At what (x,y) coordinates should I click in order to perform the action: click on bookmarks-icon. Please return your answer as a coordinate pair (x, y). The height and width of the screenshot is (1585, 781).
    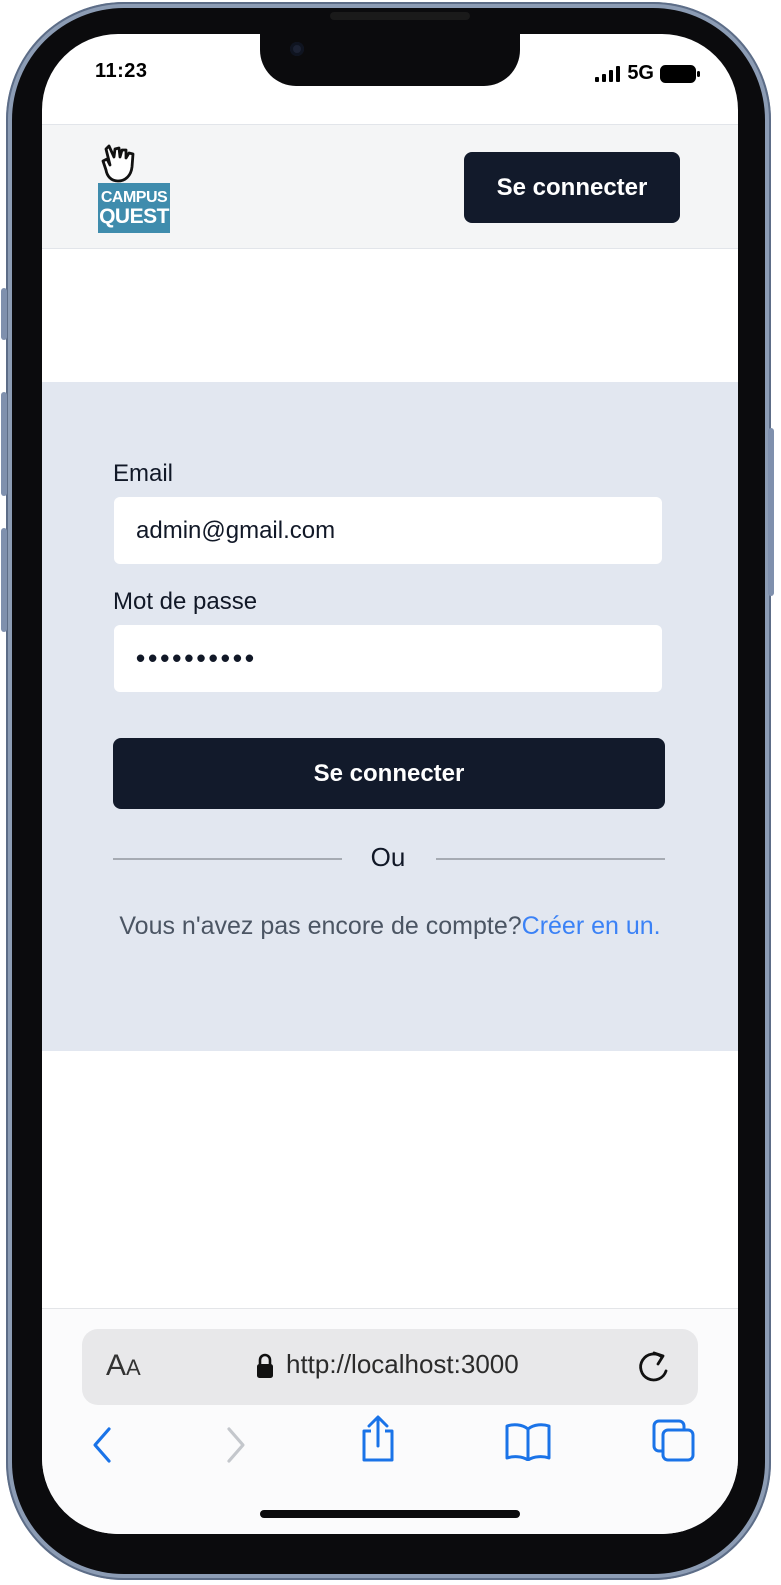
    Looking at the image, I should click on (528, 1441).